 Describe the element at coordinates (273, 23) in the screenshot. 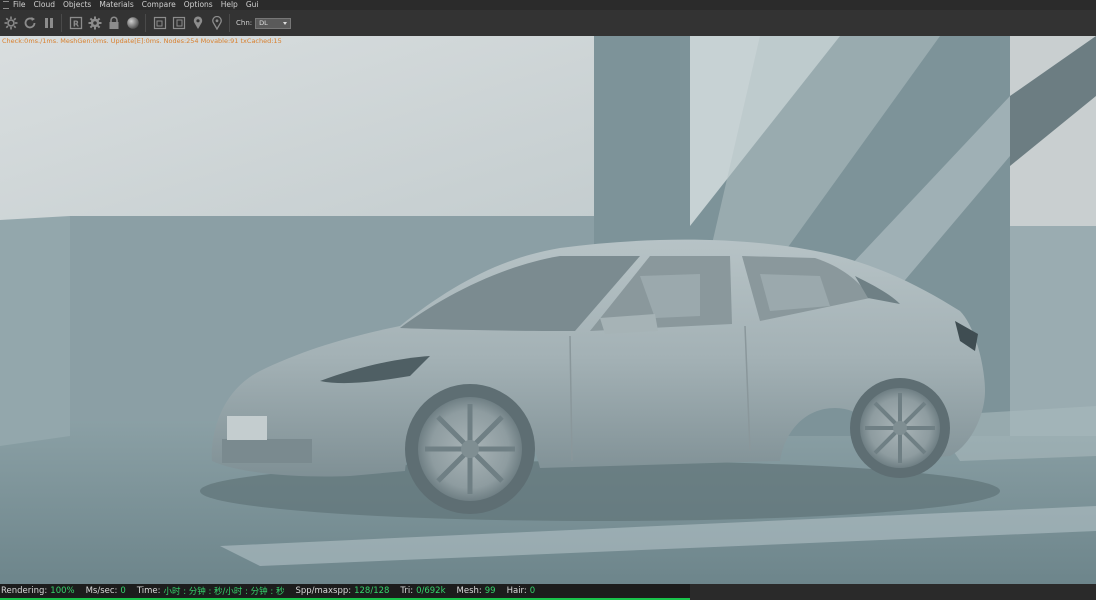

I see `channel-select: DL` at that location.